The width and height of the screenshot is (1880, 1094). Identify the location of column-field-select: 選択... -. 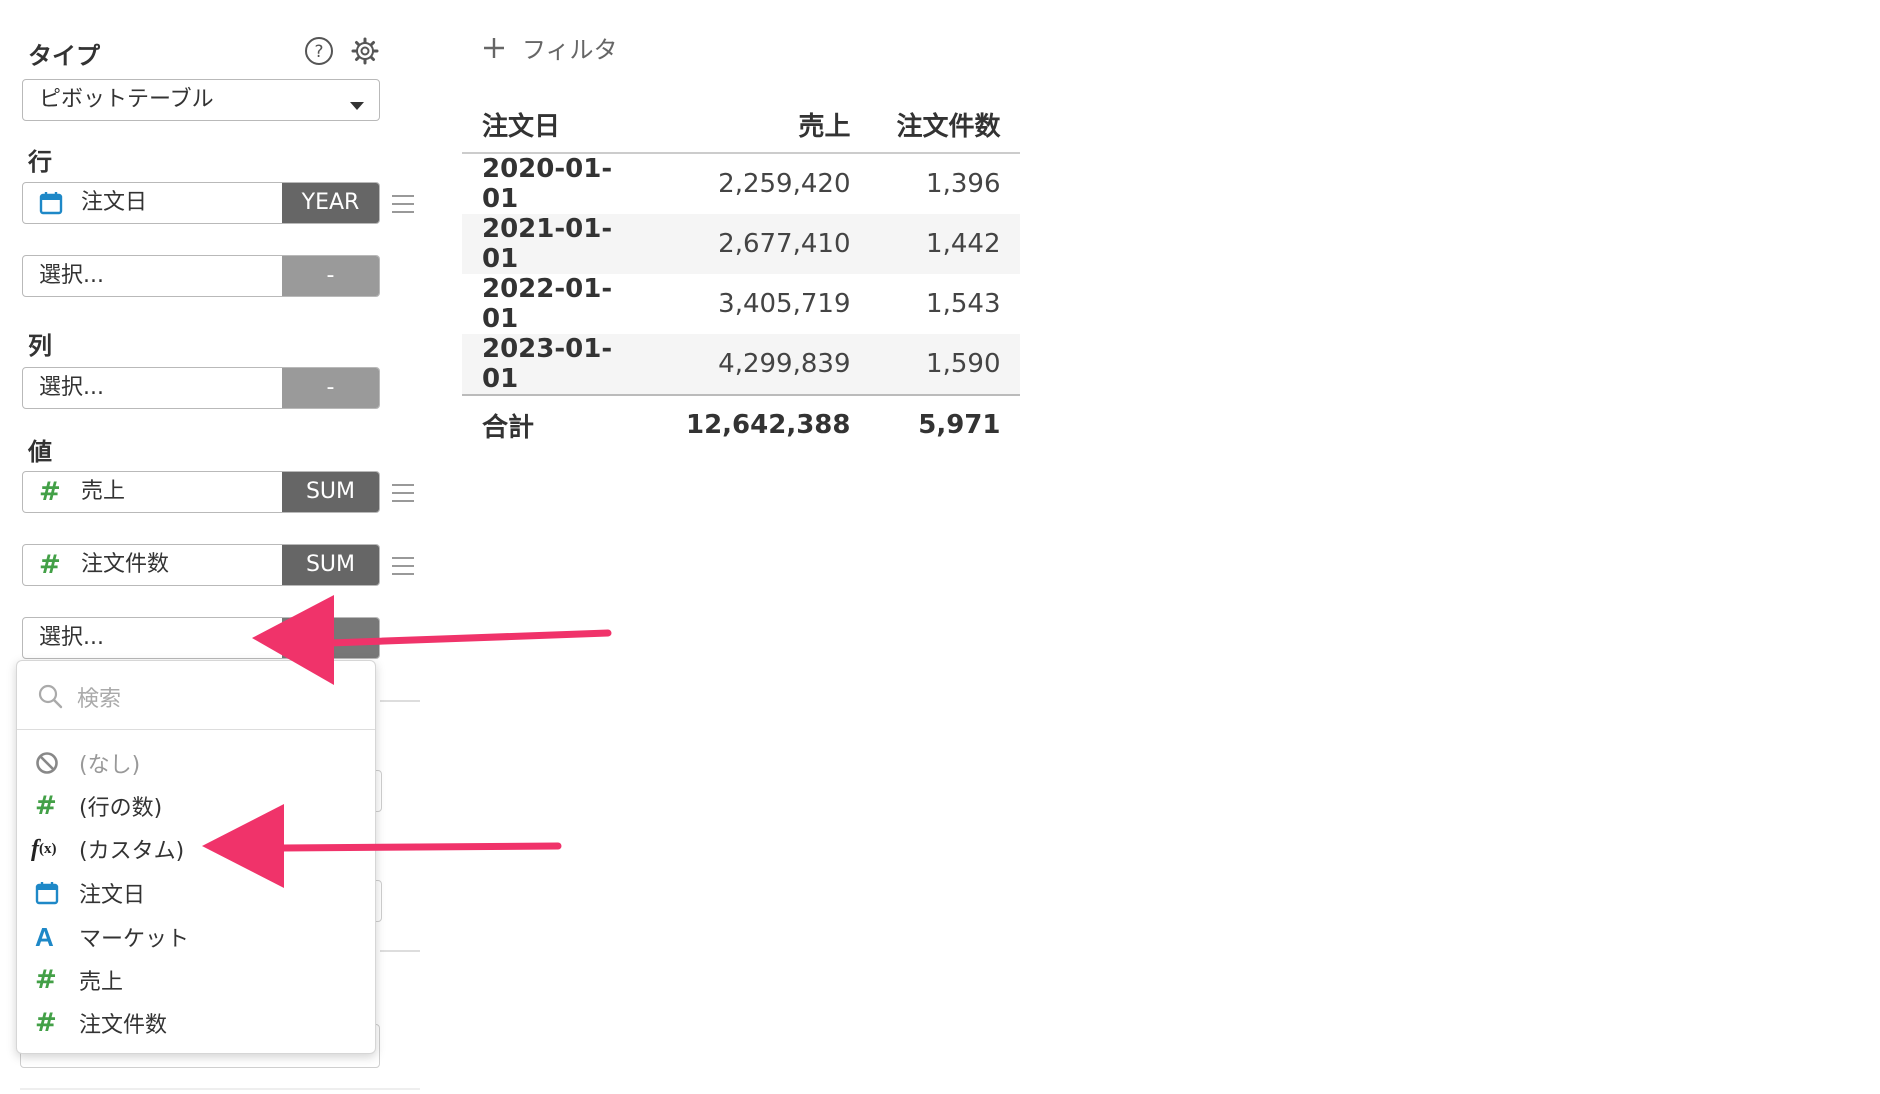
(201, 388).